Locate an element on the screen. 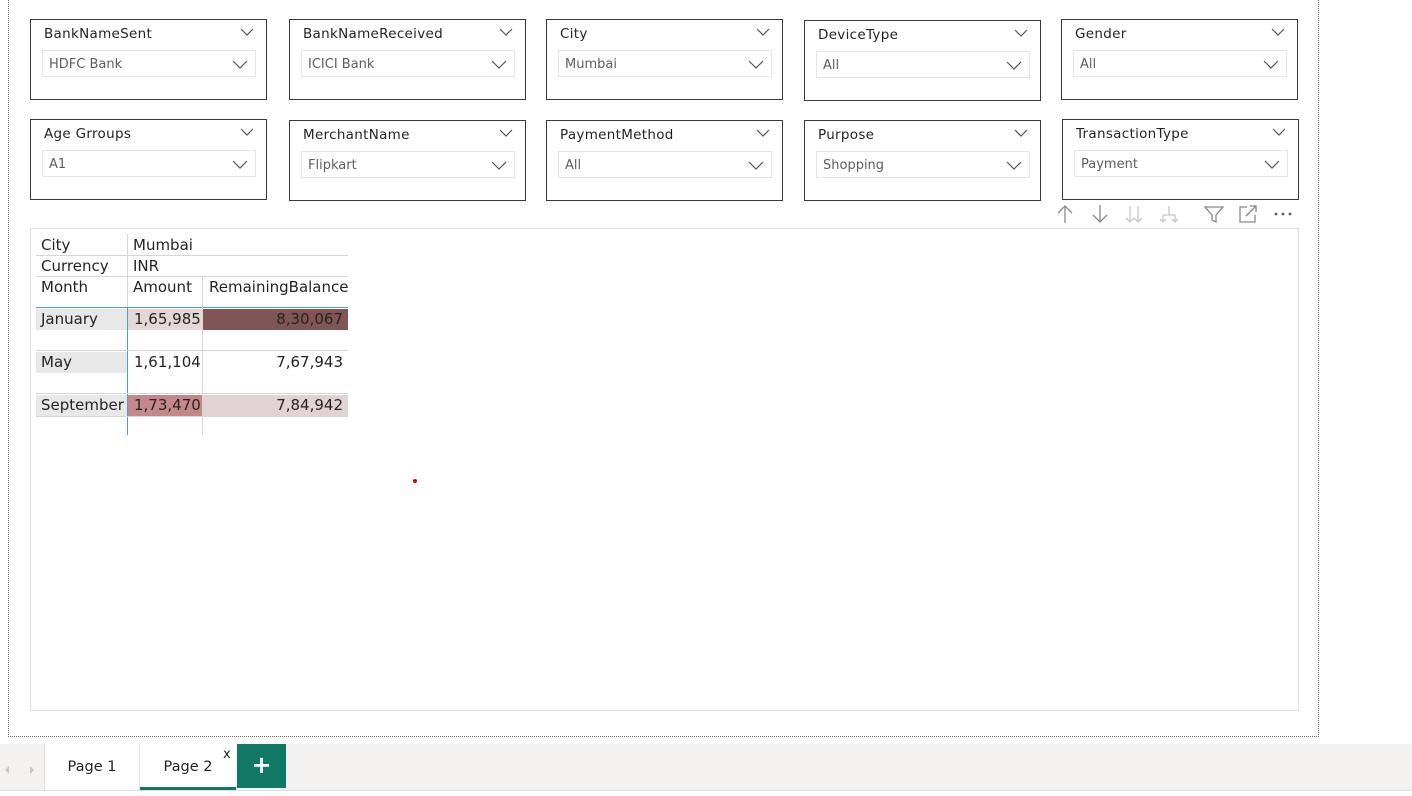 The width and height of the screenshot is (1412, 796). tab-label: Page 2 is located at coordinates (188, 767).